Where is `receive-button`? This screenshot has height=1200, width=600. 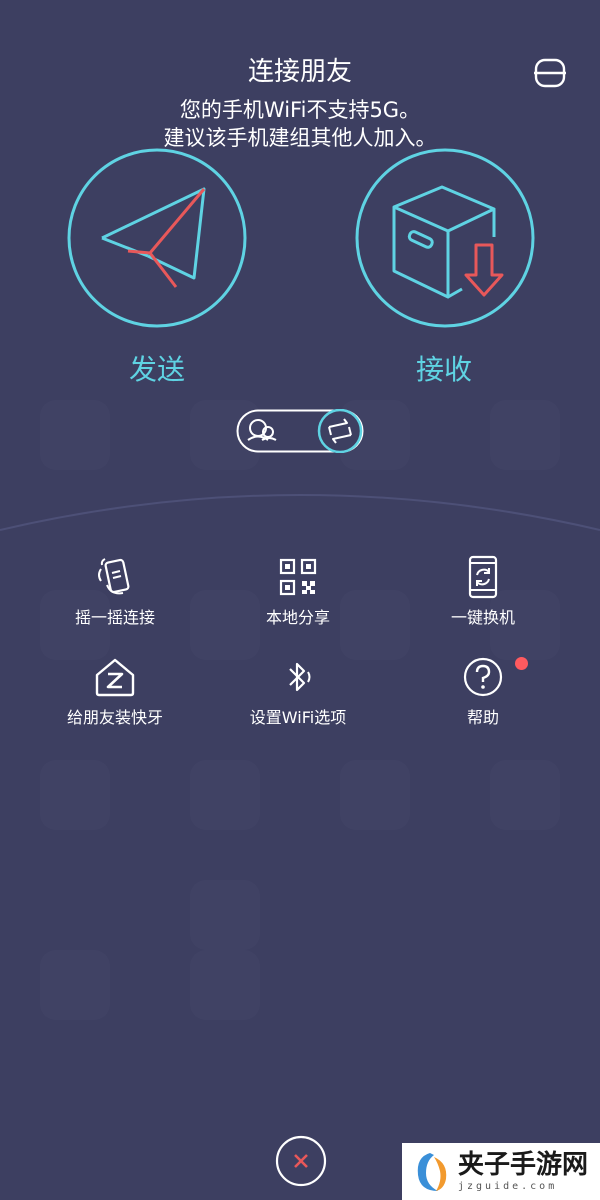
receive-button is located at coordinates (445, 238).